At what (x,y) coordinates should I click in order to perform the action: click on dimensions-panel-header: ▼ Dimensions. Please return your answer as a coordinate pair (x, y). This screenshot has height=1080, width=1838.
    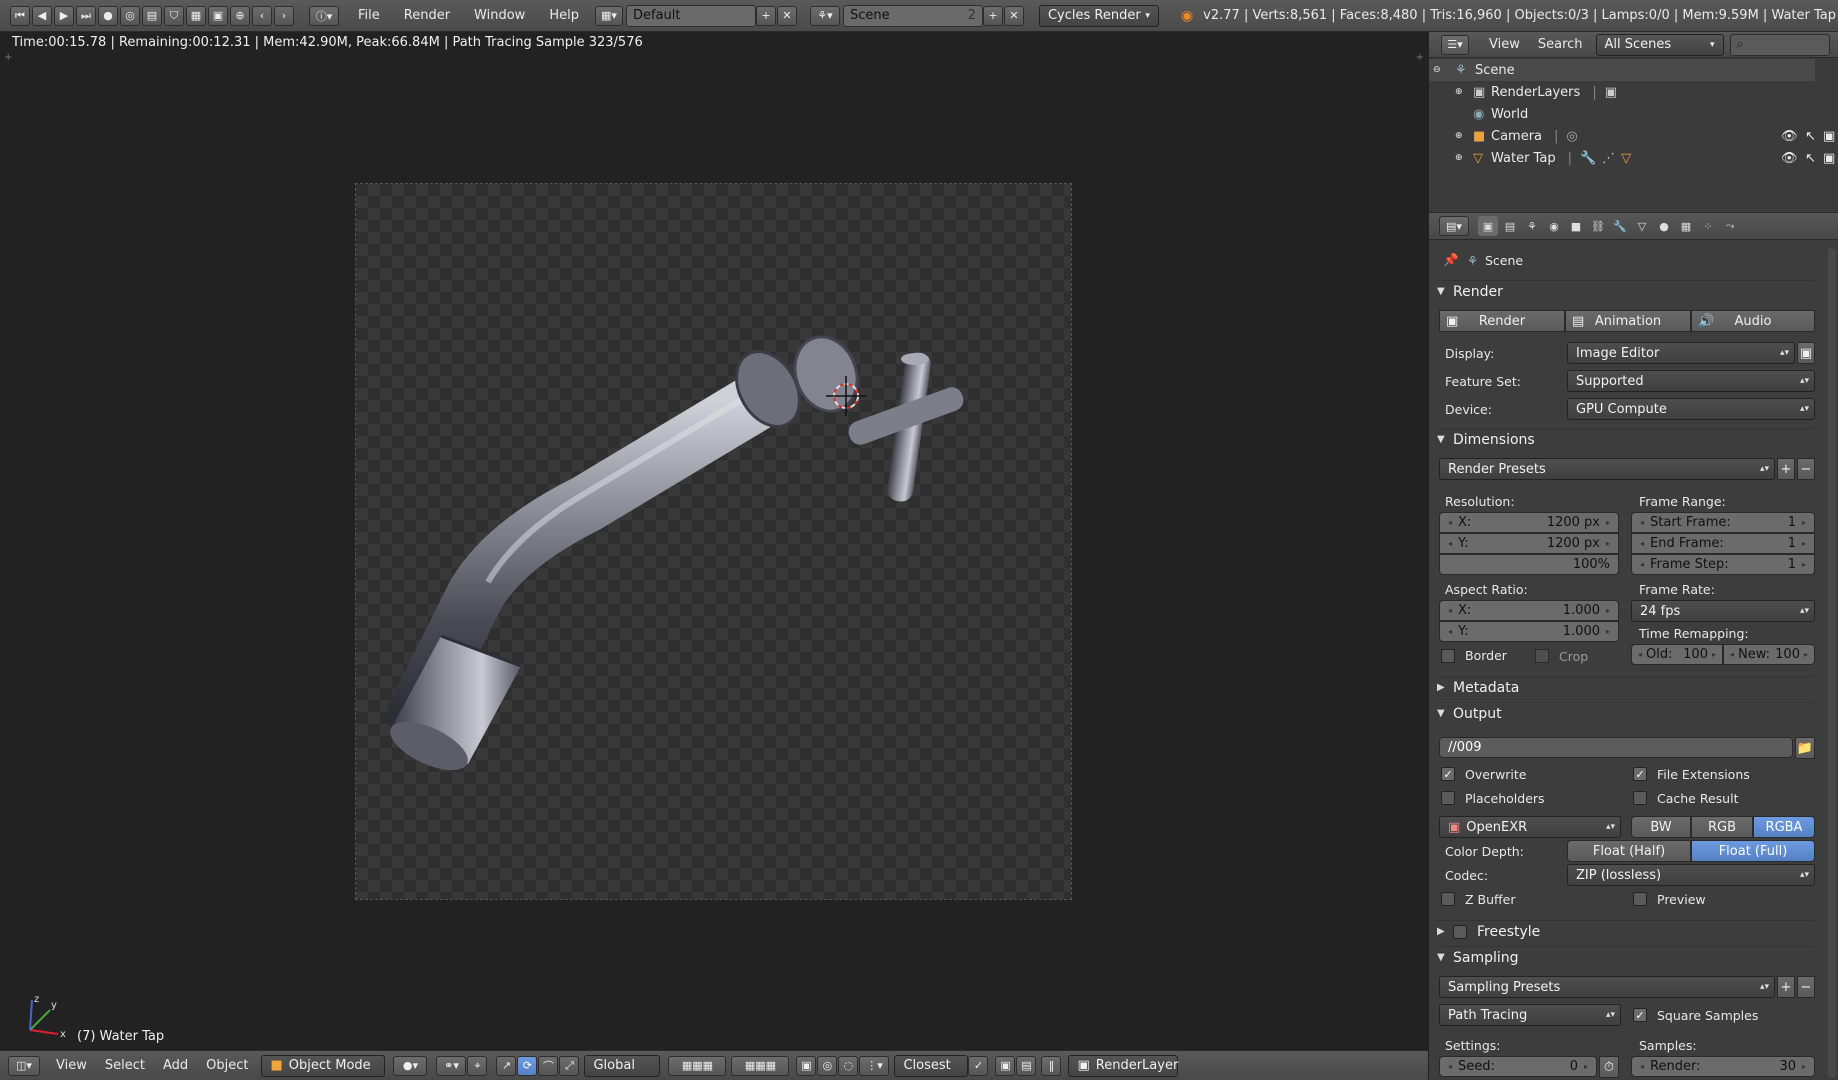
    Looking at the image, I should click on (1626, 439).